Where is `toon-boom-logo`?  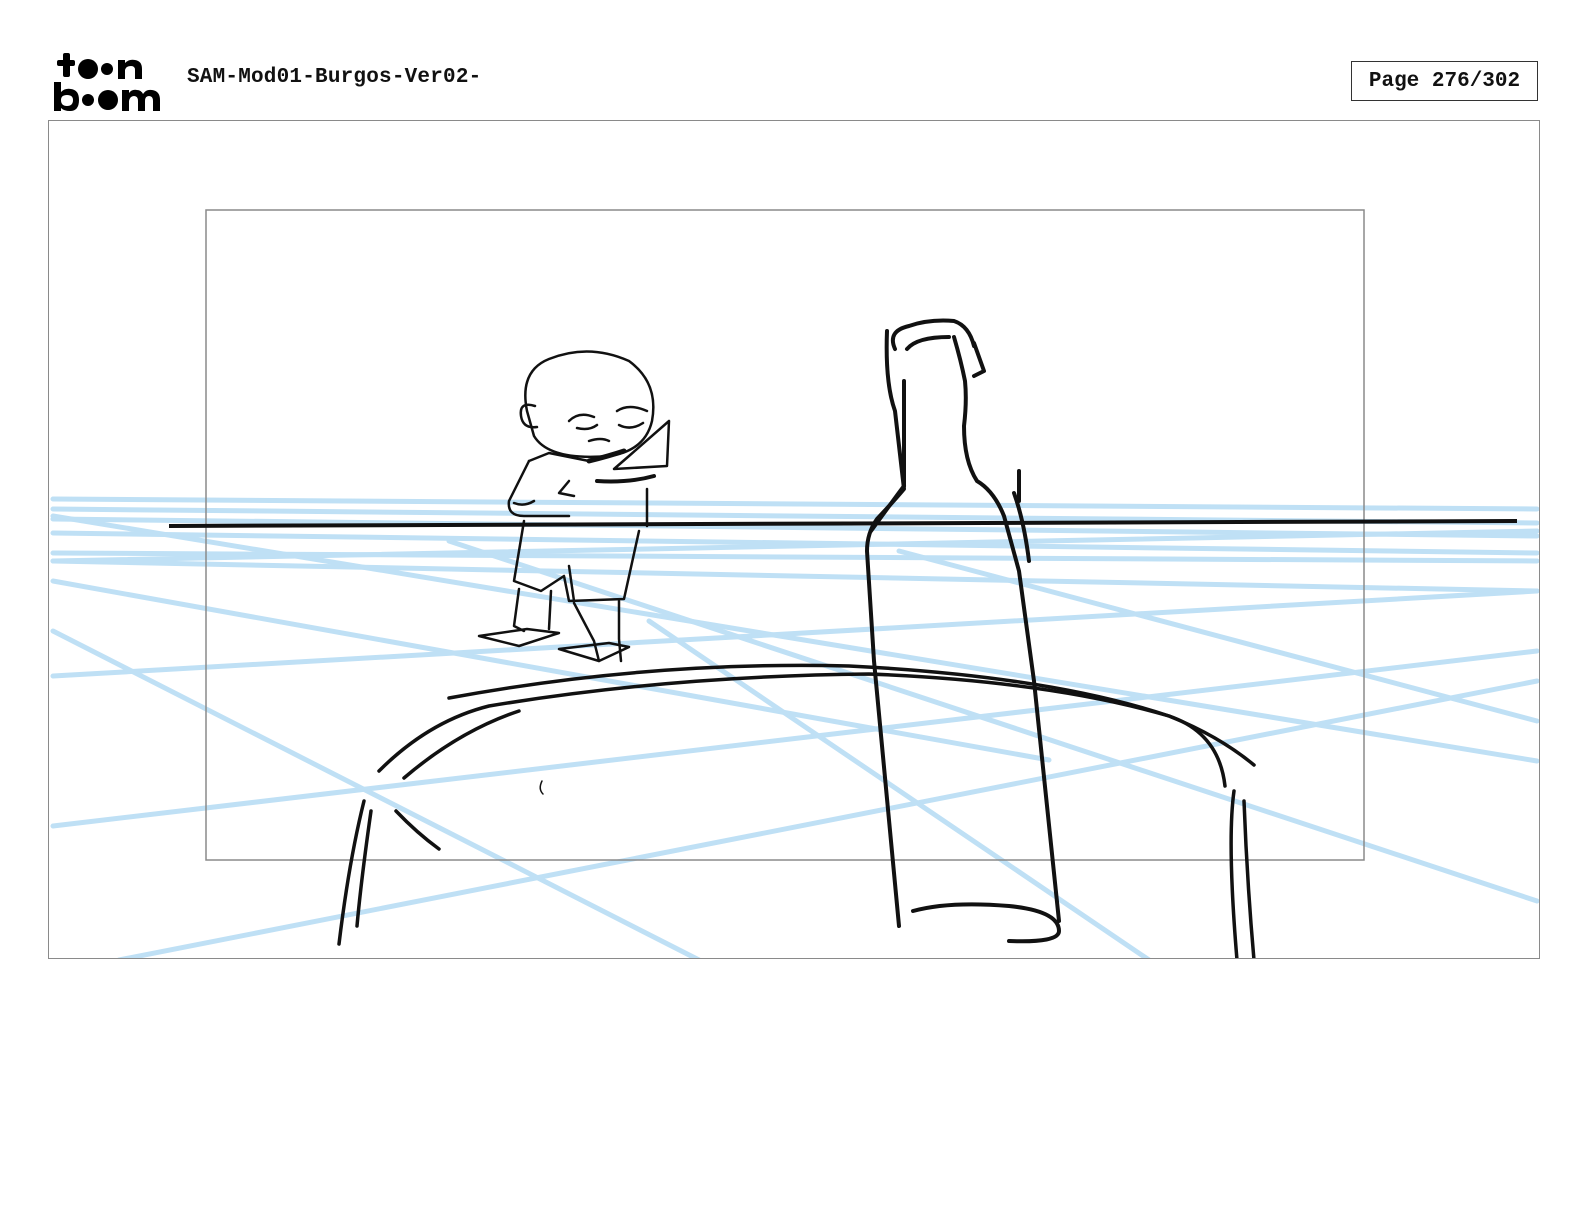 toon-boom-logo is located at coordinates (107, 82).